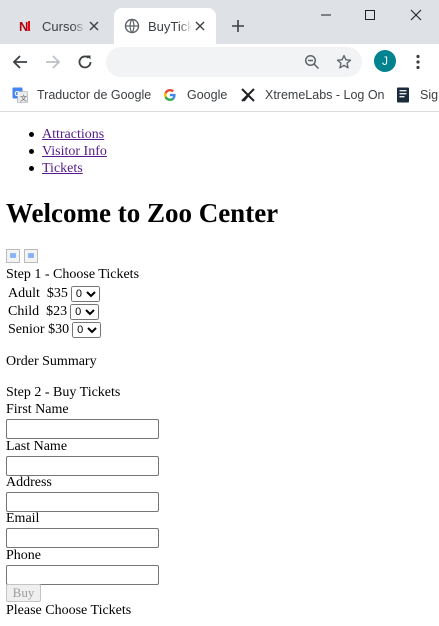  I want to click on email-label: Email, so click(23, 518).